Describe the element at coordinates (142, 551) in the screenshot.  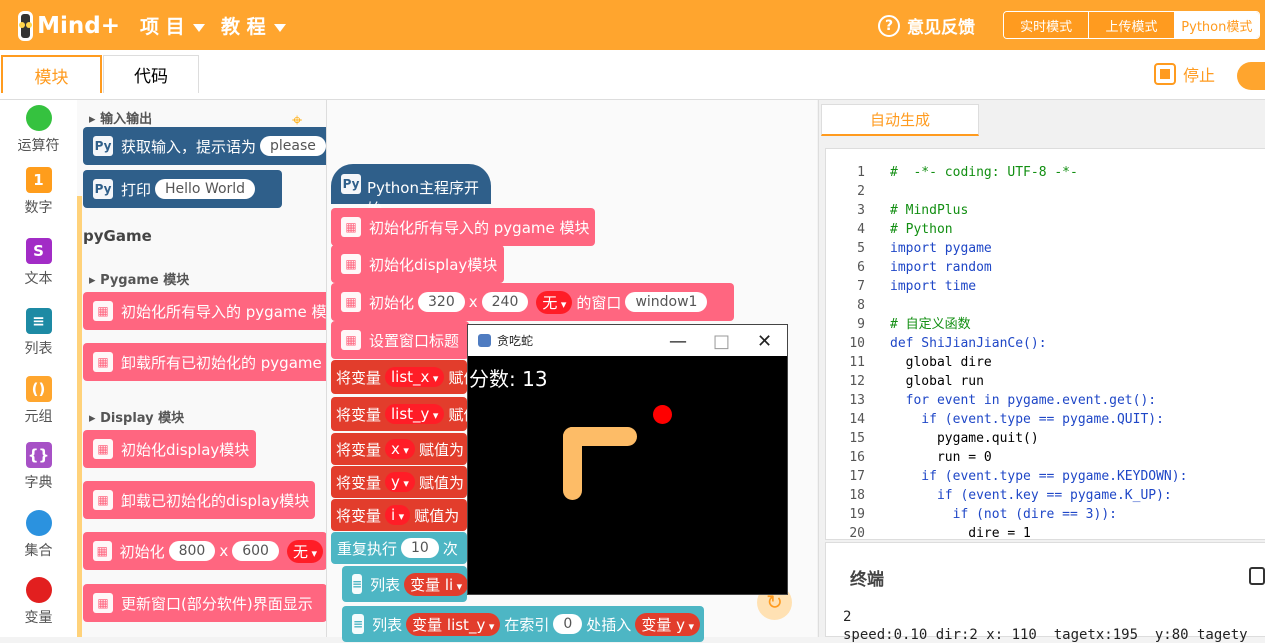
I see `init-size-label: 初始化` at that location.